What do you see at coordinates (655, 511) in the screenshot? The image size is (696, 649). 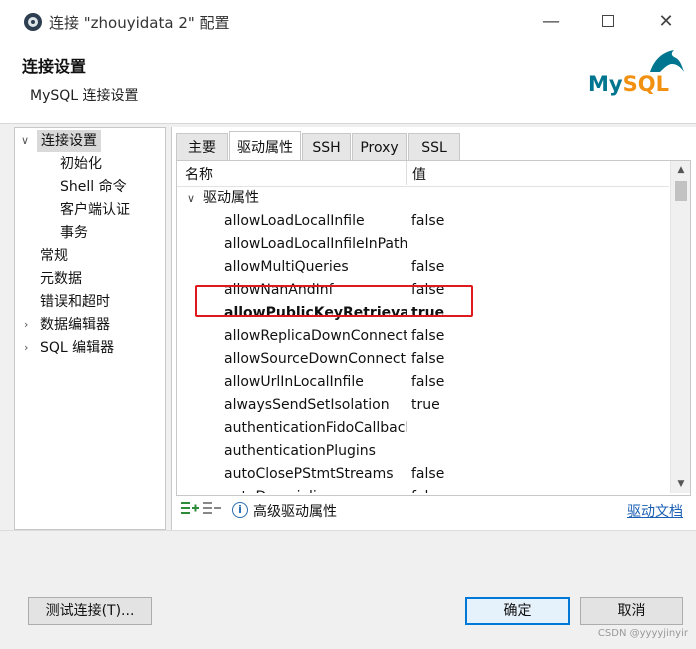 I see `driver-docs-link: 驱动文档` at bounding box center [655, 511].